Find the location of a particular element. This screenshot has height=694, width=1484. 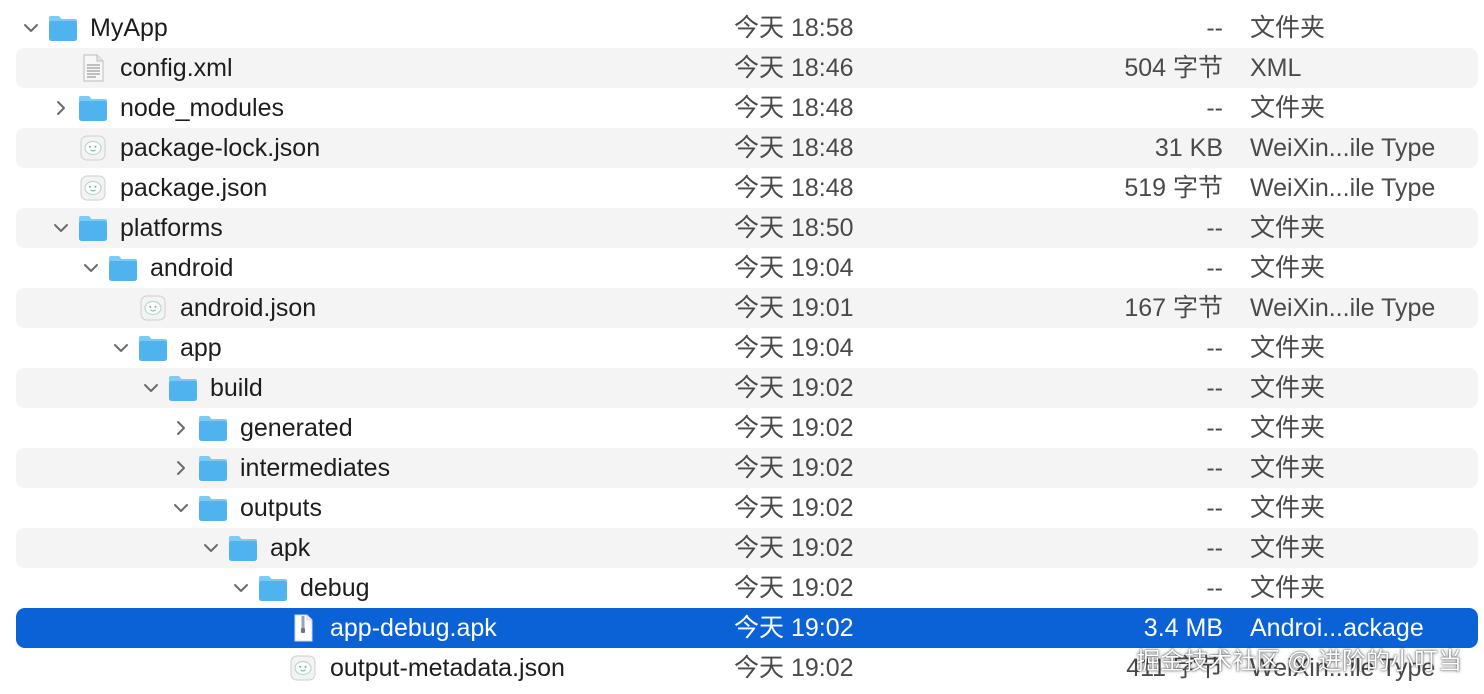

file-name: config.xml is located at coordinates (176, 68).